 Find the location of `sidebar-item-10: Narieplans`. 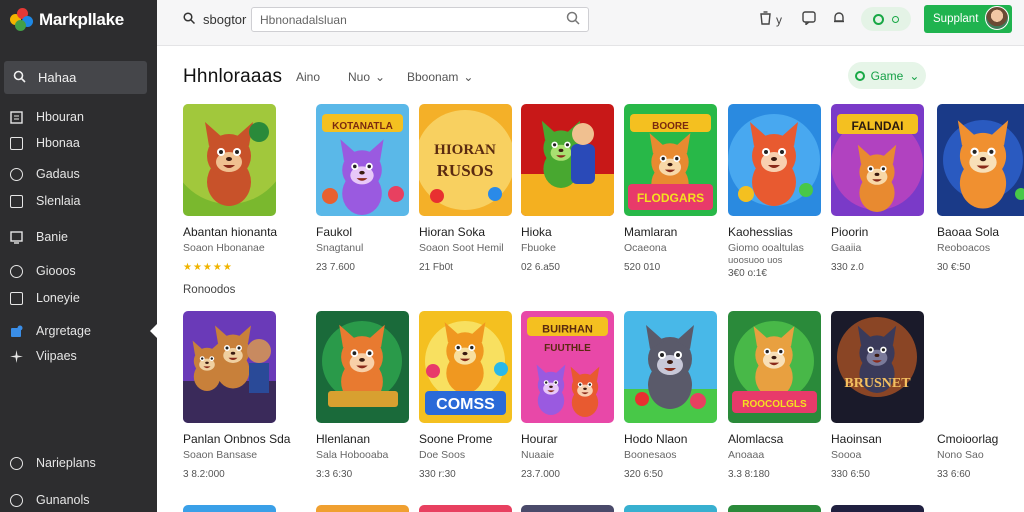

sidebar-item-10: Narieplans is located at coordinates (53, 463).